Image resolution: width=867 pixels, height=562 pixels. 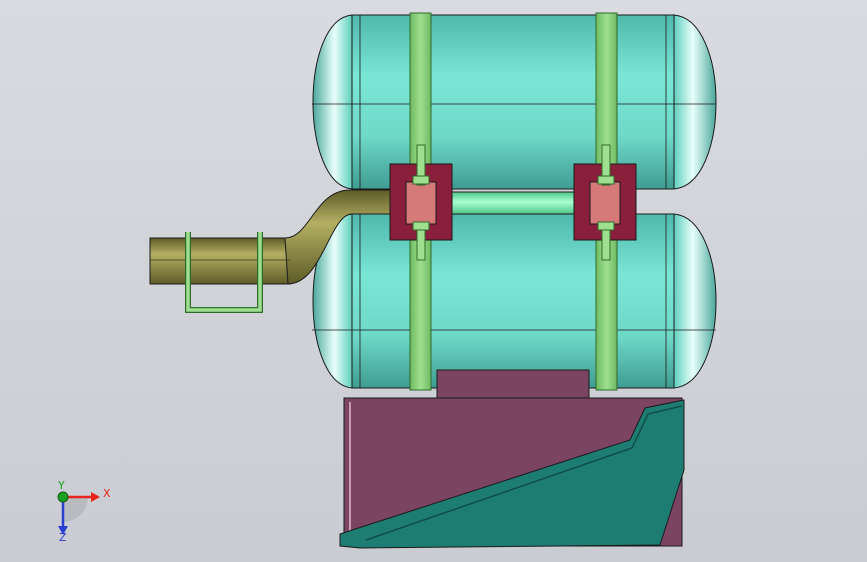 I want to click on connector-pipe, so click(x=514, y=203).